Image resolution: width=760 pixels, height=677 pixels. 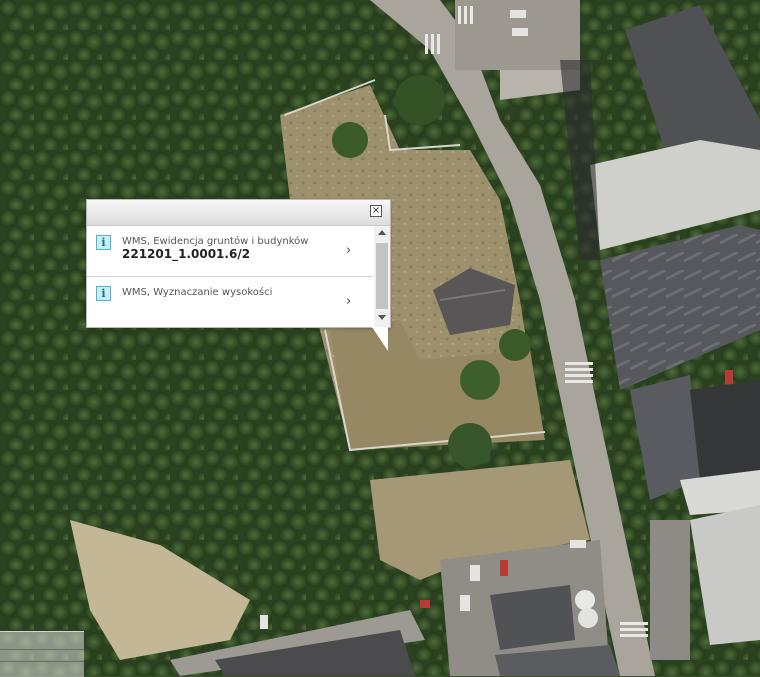 I want to click on scale-bar, so click(x=42, y=654).